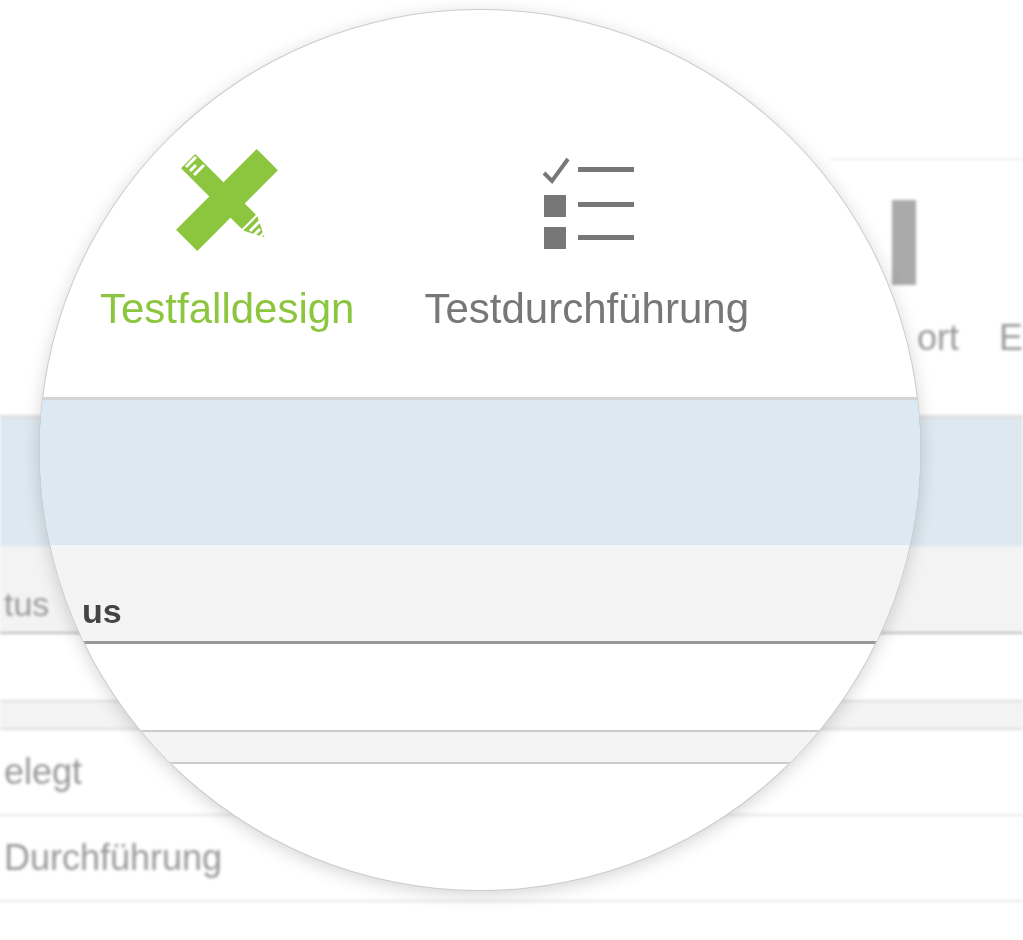  I want to click on table-cell: elegt, so click(43, 772).